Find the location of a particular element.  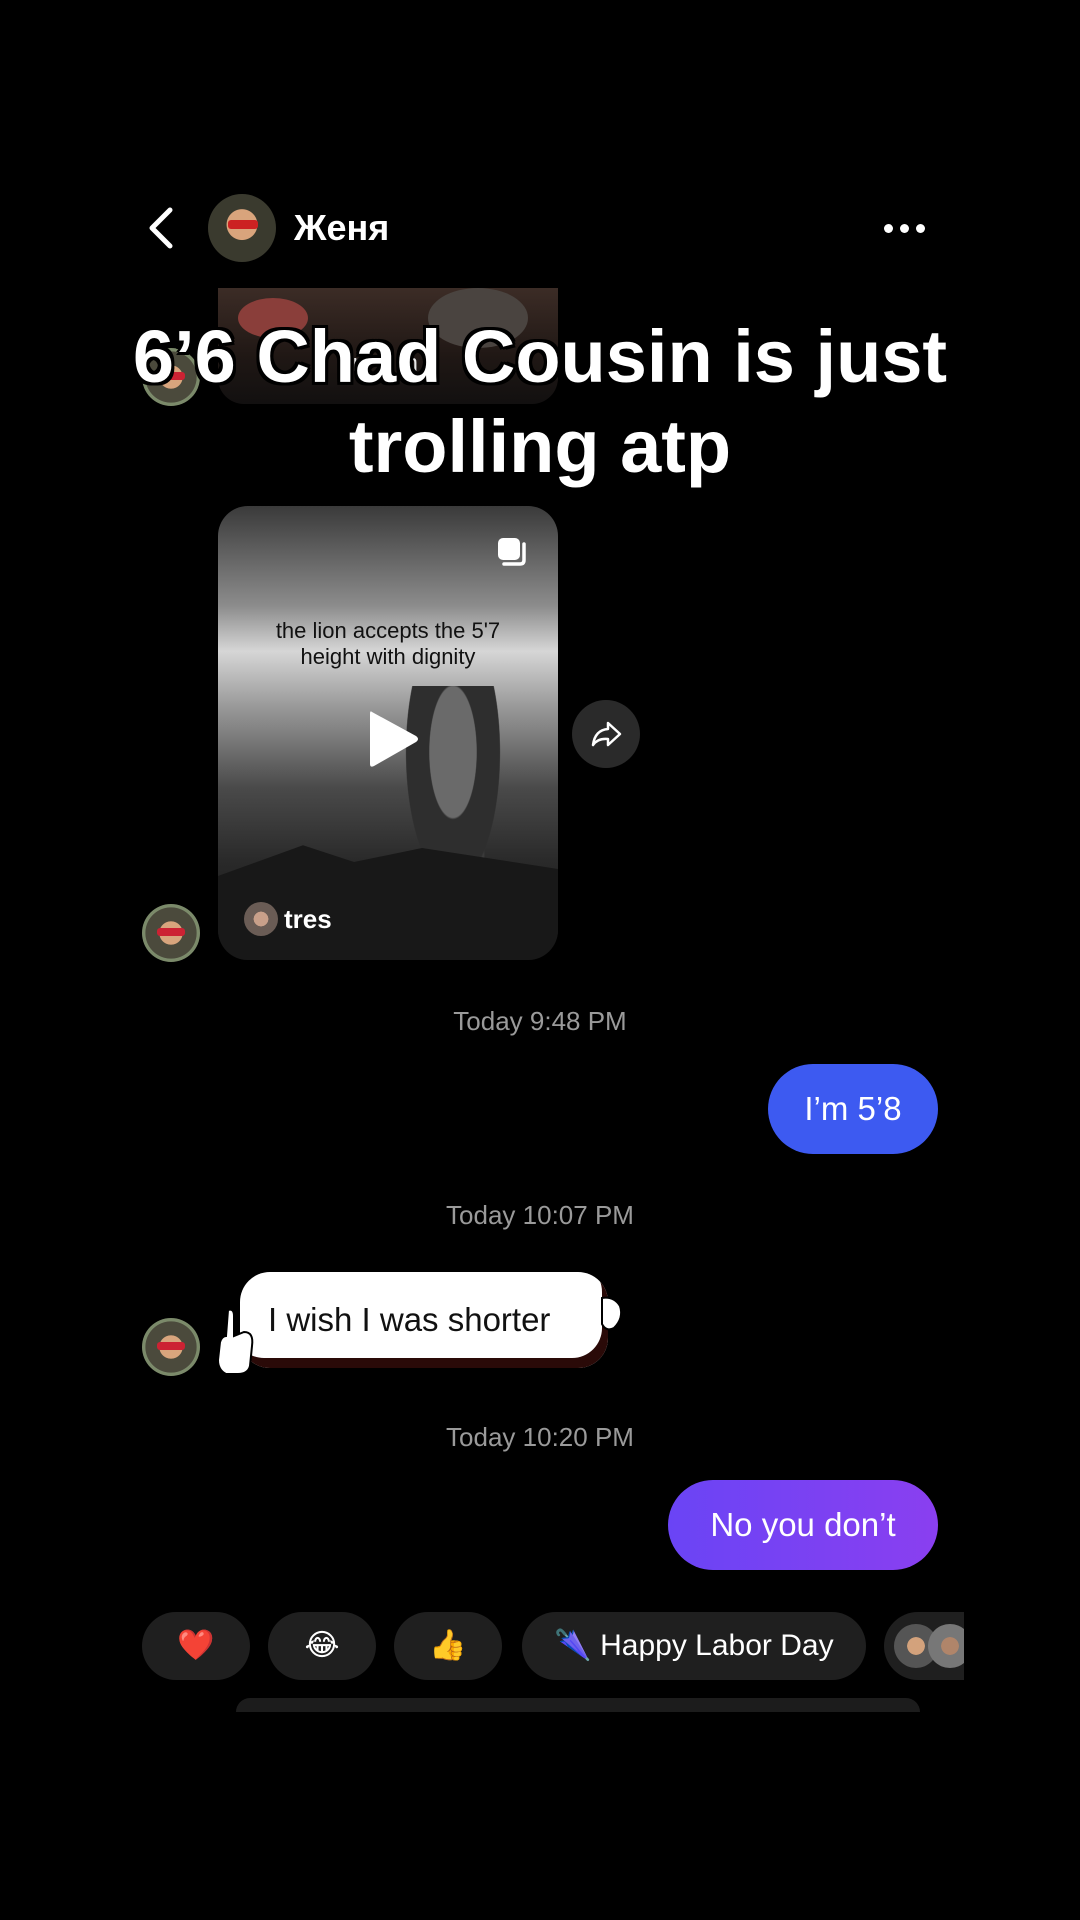

more-options-icon is located at coordinates (904, 228).